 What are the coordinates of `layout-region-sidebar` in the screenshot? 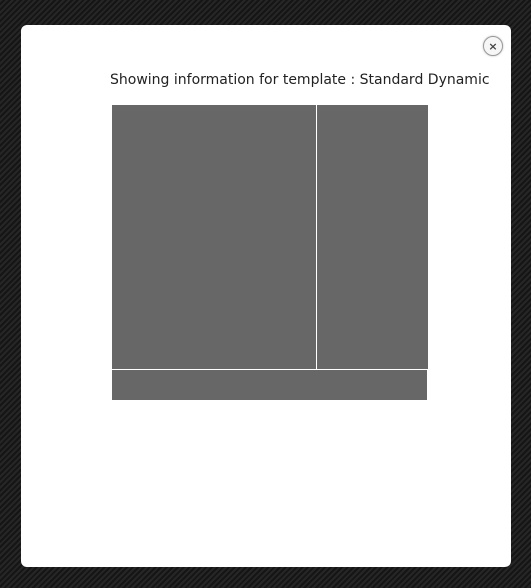 It's located at (372, 237).